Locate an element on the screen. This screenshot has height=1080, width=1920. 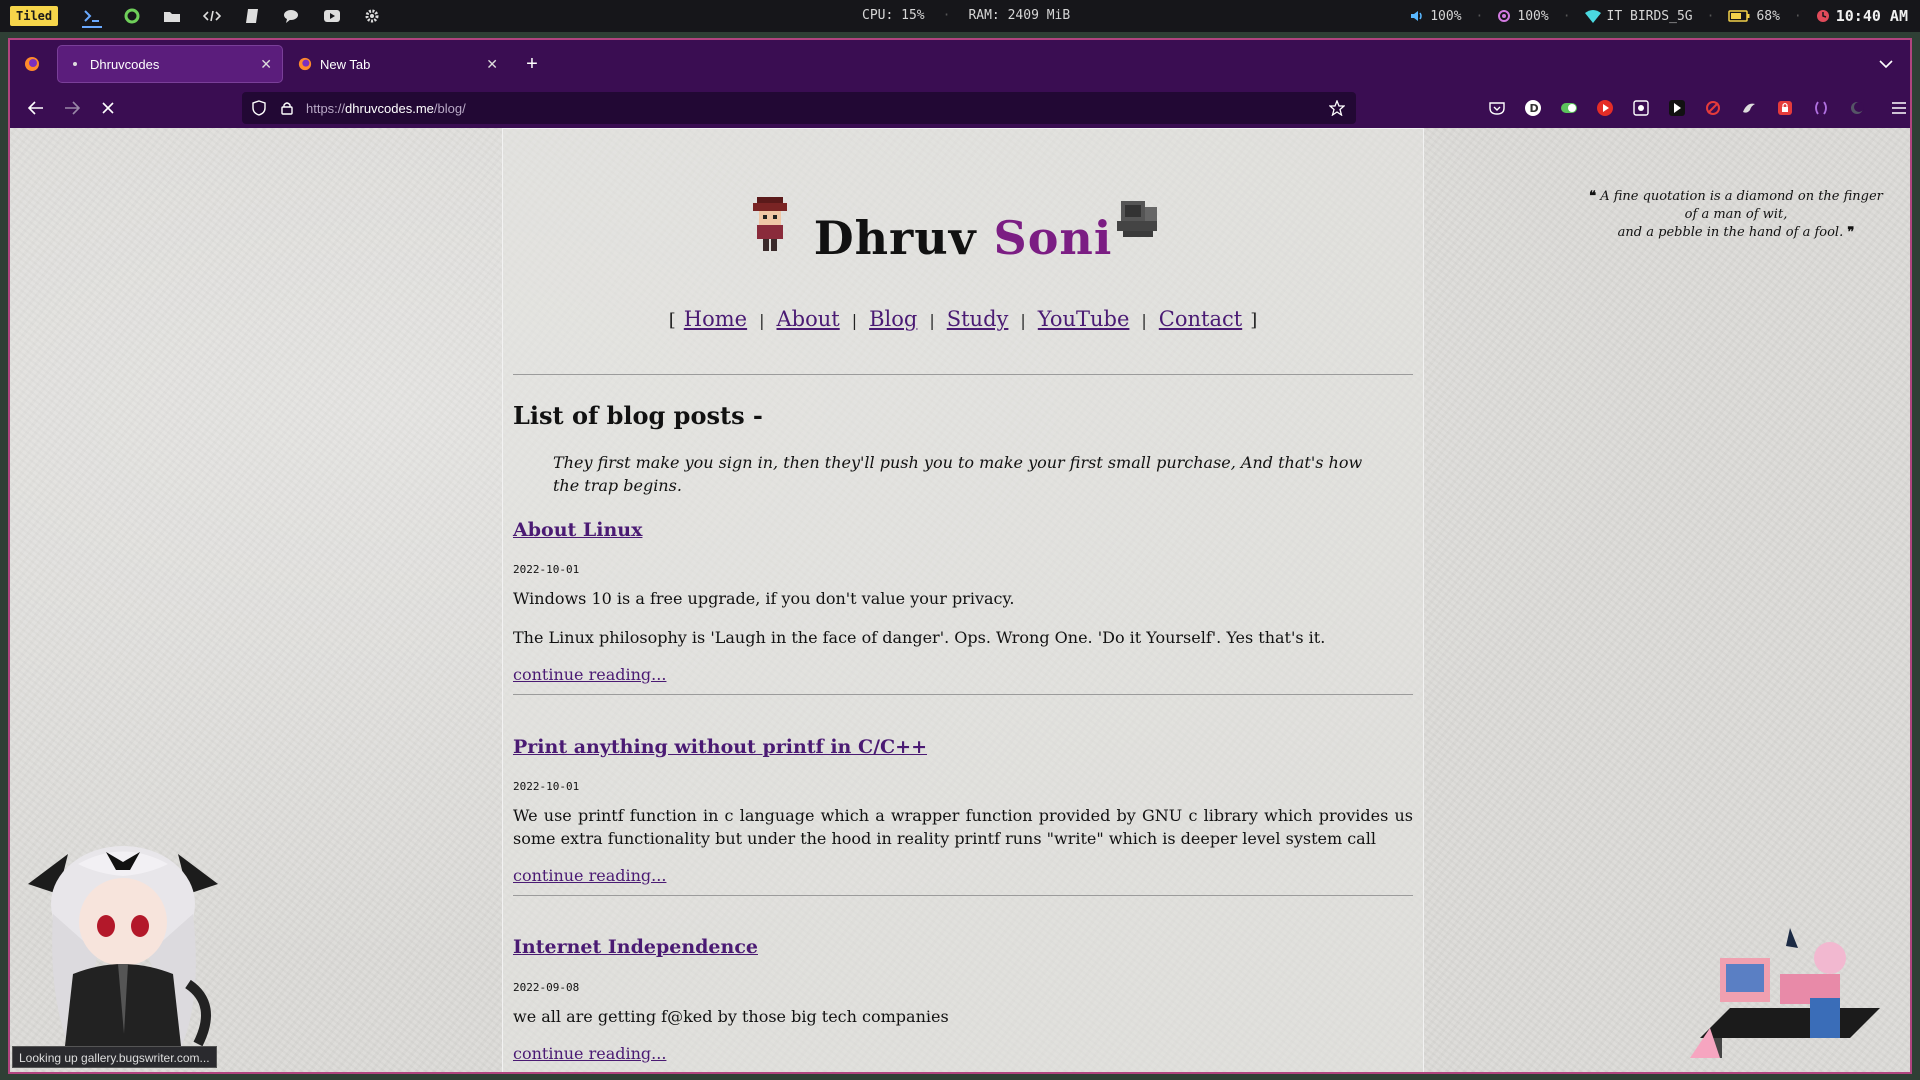
nav-bracket-open: [ is located at coordinates (672, 320).